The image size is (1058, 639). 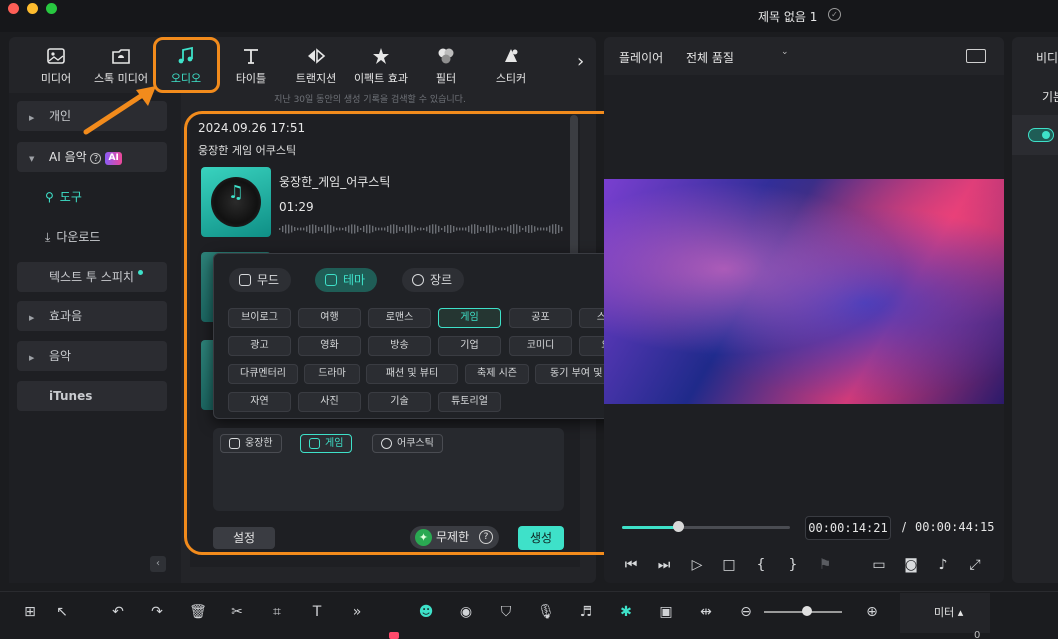 I want to click on media-icon, so click(x=56, y=56).